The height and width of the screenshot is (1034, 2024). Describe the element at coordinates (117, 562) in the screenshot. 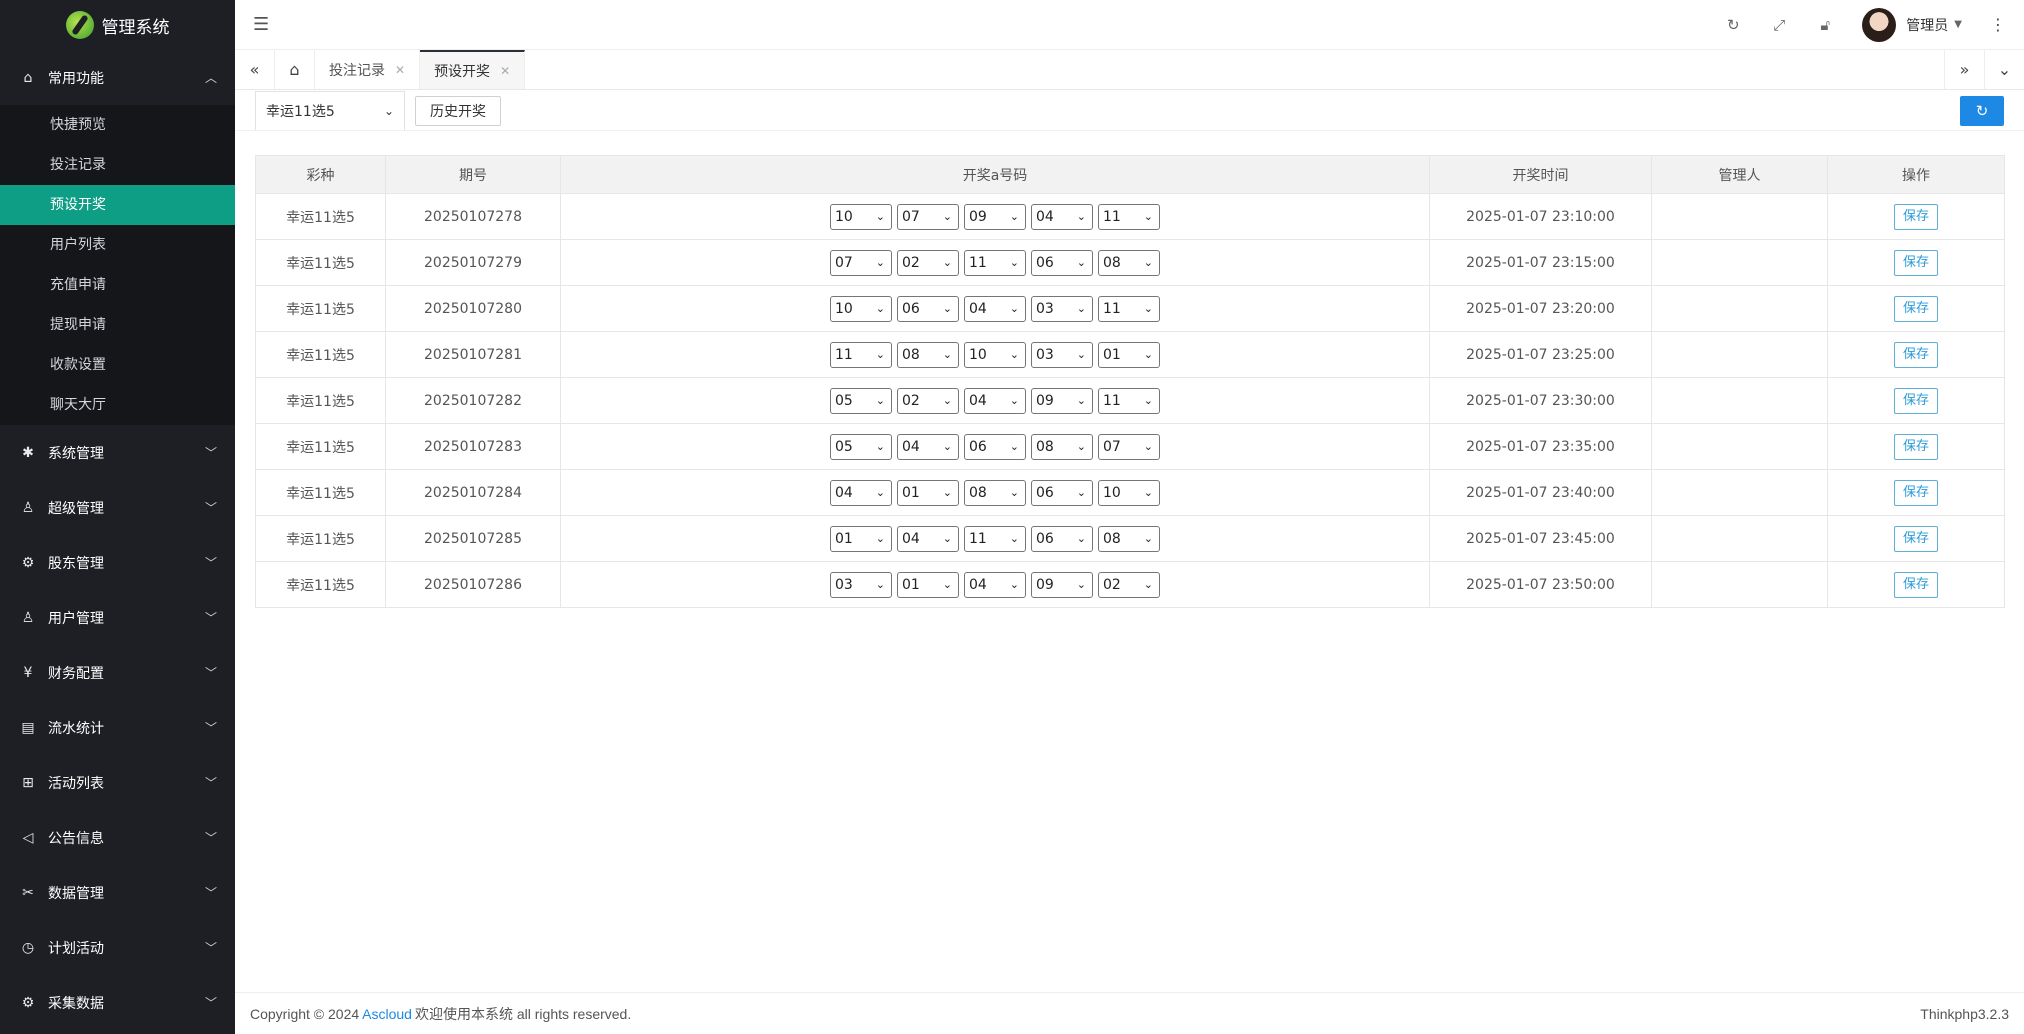

I see `sidebar-group: ⚙ 股东管理 ﹀` at that location.